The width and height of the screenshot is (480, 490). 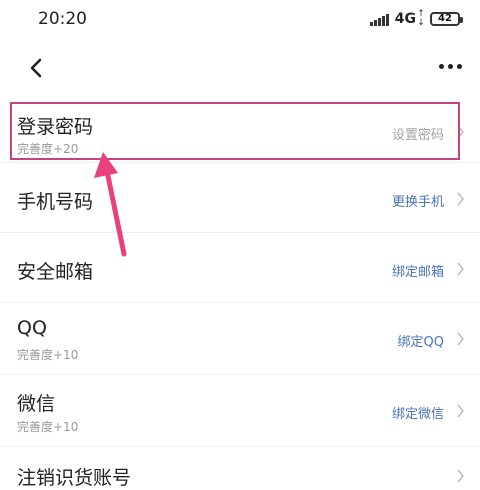 I want to click on row-title: 注销识货账号, so click(x=74, y=478).